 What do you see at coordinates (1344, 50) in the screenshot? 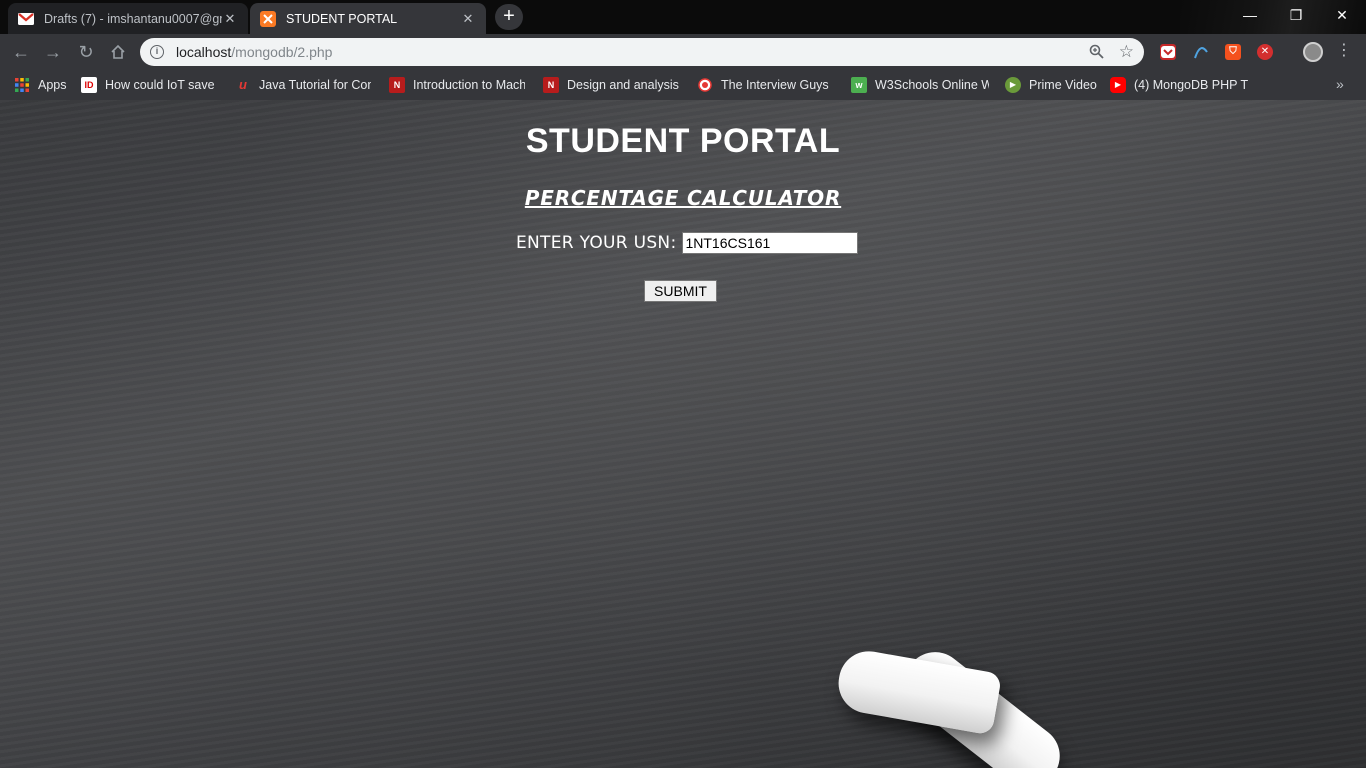
I see `more-menu-icon: ⋮` at bounding box center [1344, 50].